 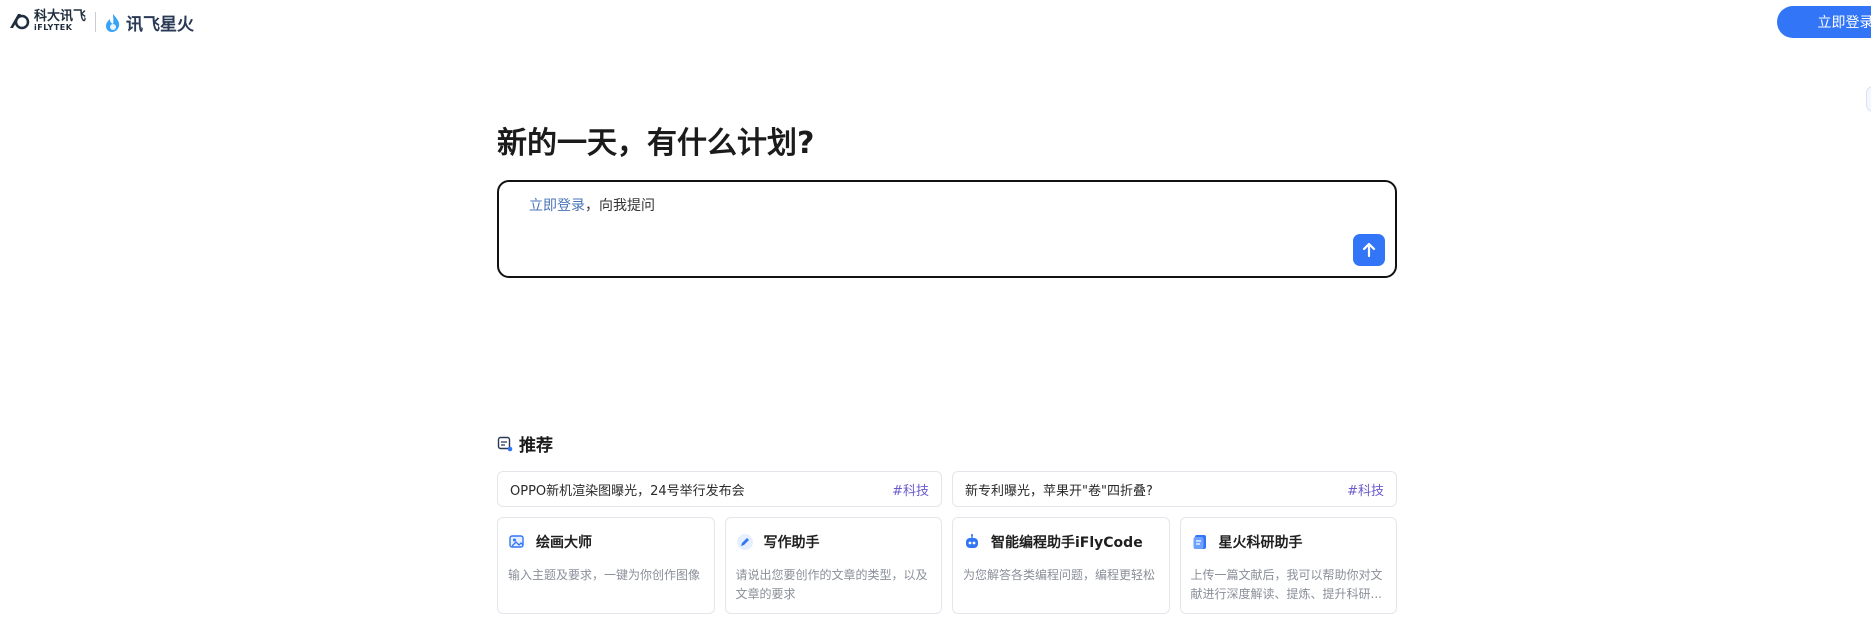 I want to click on product-name: 讯飞星火, so click(x=160, y=25).